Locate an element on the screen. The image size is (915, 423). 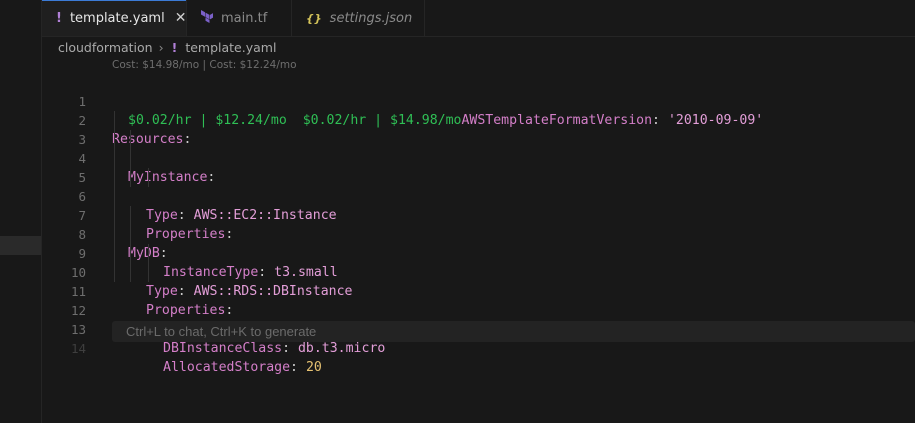
yaml-key: DBInstanceClass is located at coordinates (223, 348).